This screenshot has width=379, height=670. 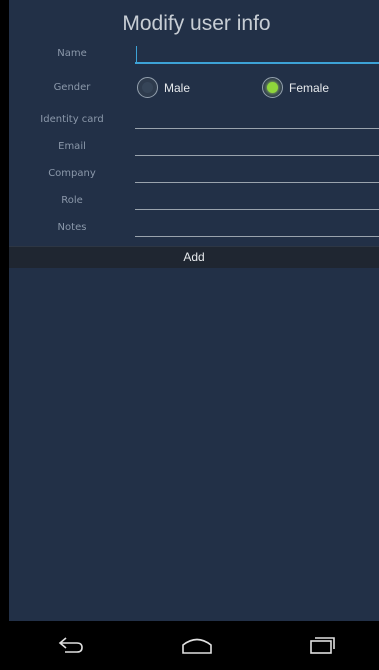 I want to click on role-input, so click(x=257, y=209).